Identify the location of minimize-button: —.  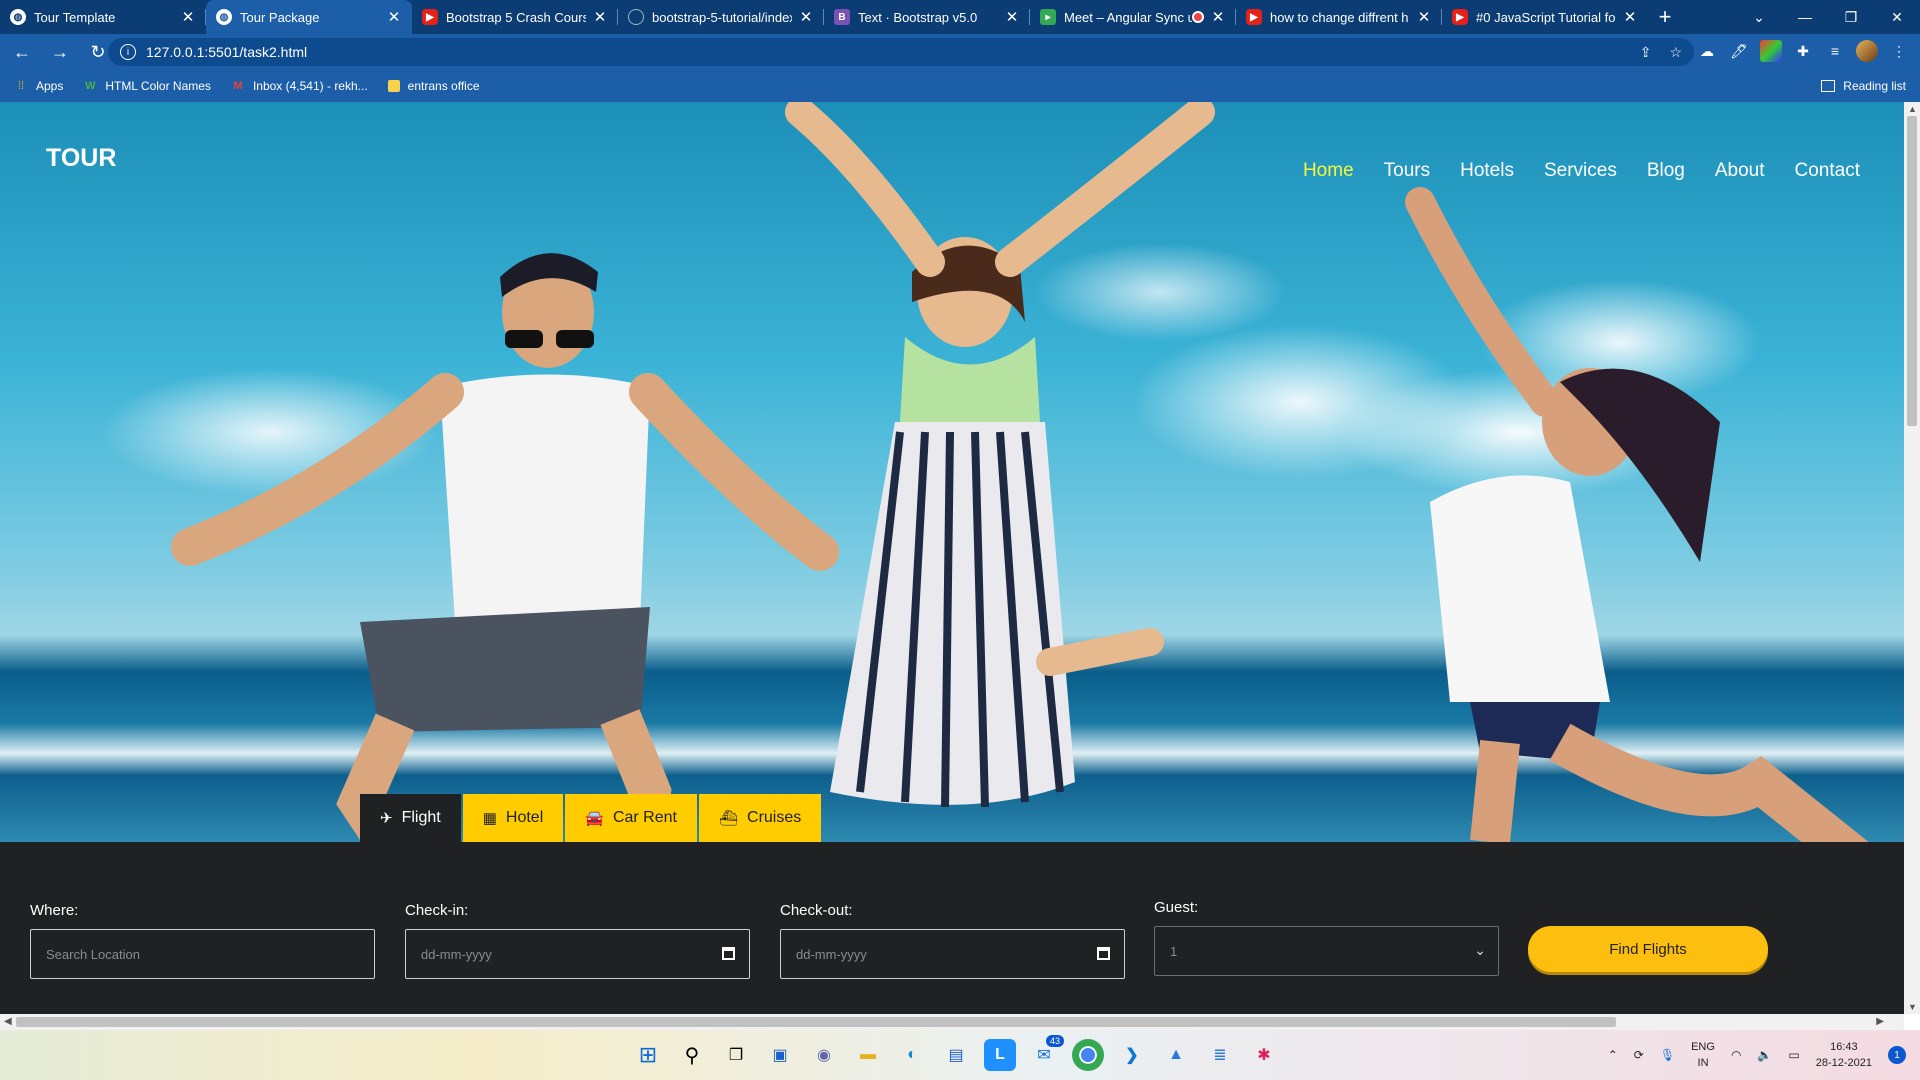
(1805, 17).